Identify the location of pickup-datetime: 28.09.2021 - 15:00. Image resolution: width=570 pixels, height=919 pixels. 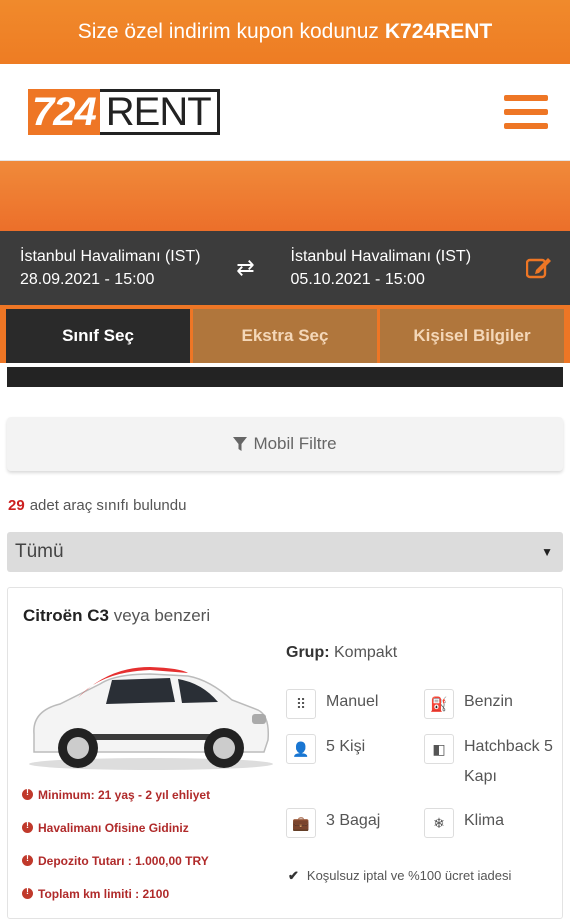
(87, 279).